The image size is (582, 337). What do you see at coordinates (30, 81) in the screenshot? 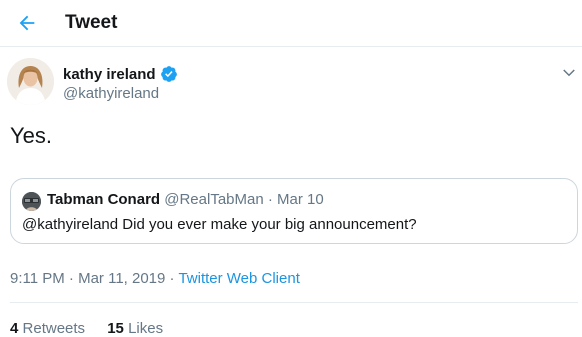
I see `author-avatar` at bounding box center [30, 81].